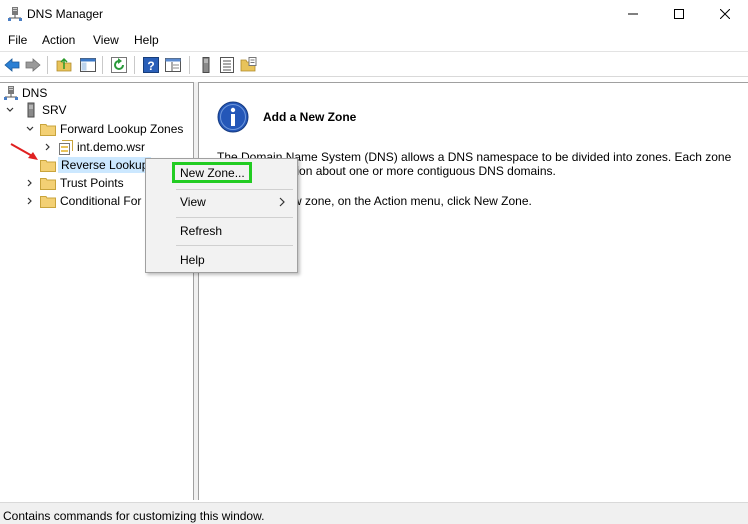 The width and height of the screenshot is (748, 524). I want to click on menu-view: View, so click(106, 40).